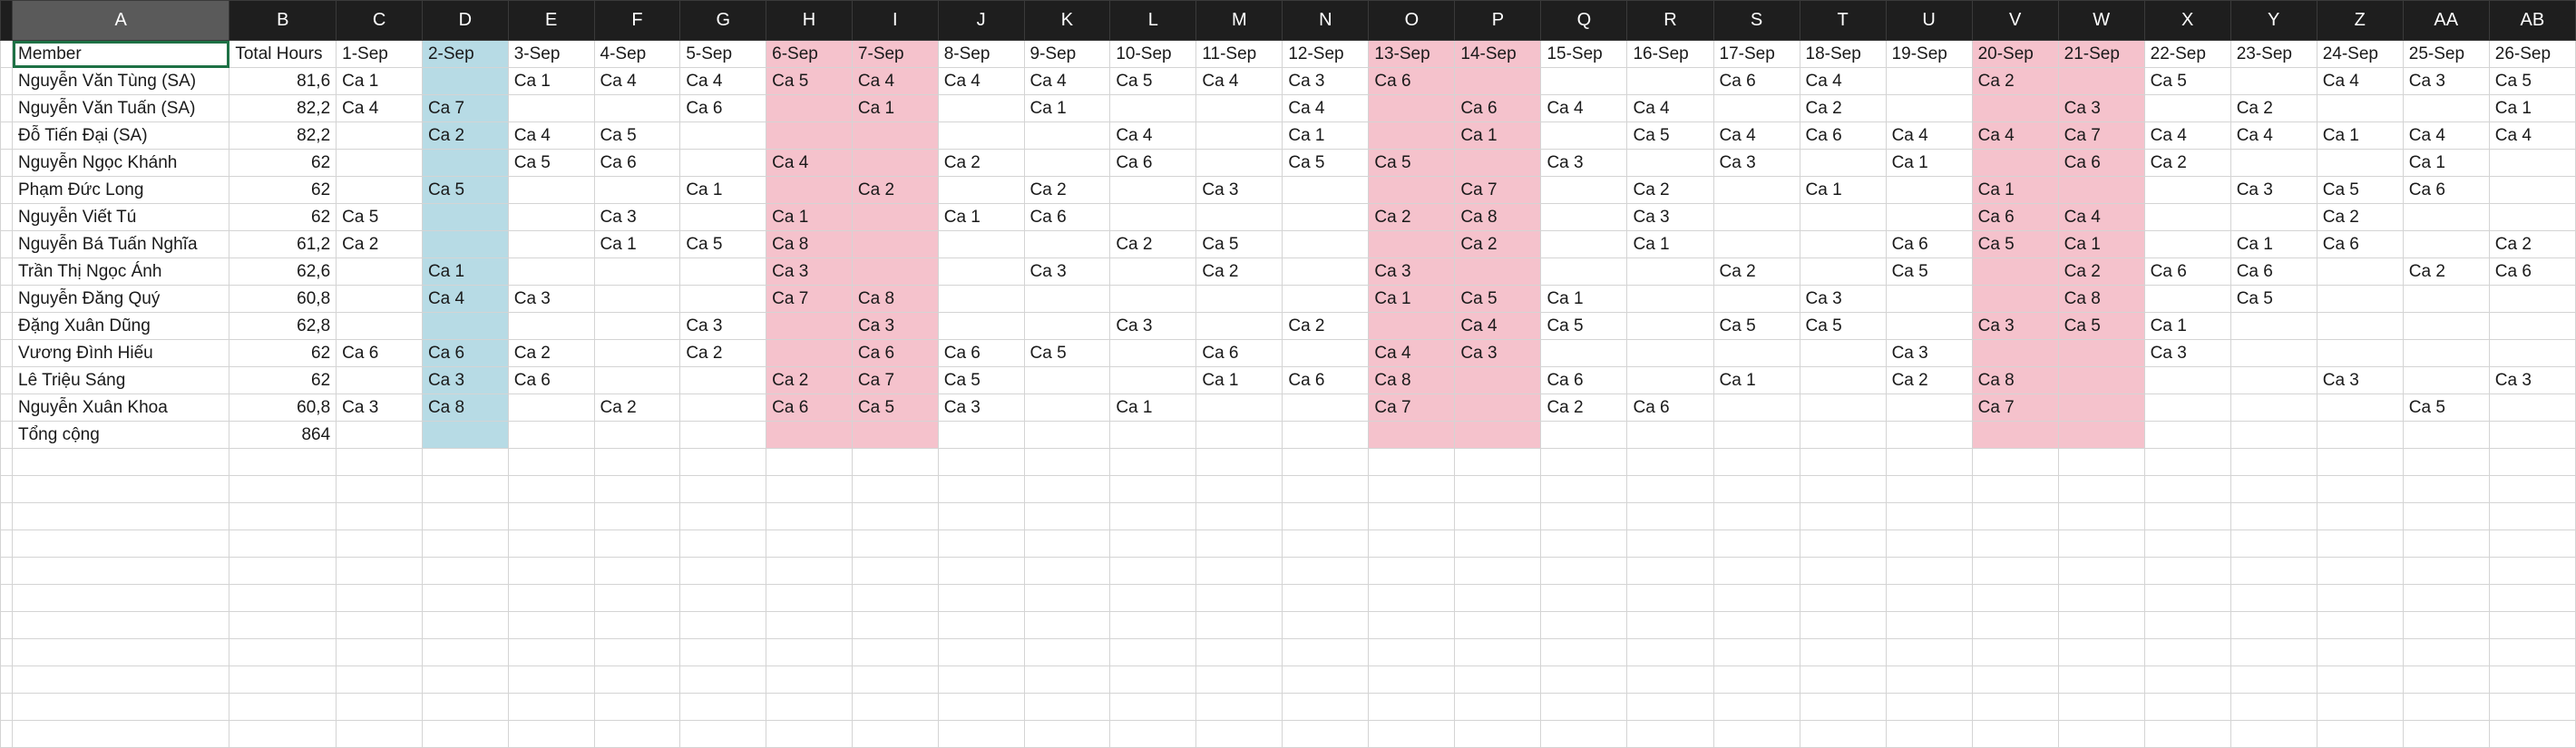 This screenshot has width=2576, height=748. What do you see at coordinates (2101, 679) in the screenshot?
I see `cell-w24` at bounding box center [2101, 679].